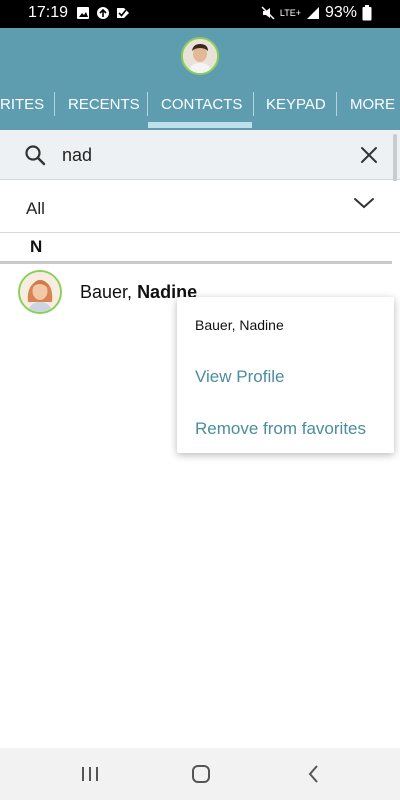 The height and width of the screenshot is (800, 400). Describe the element at coordinates (296, 106) in the screenshot. I see `tab-keypad: KEYPAD` at that location.